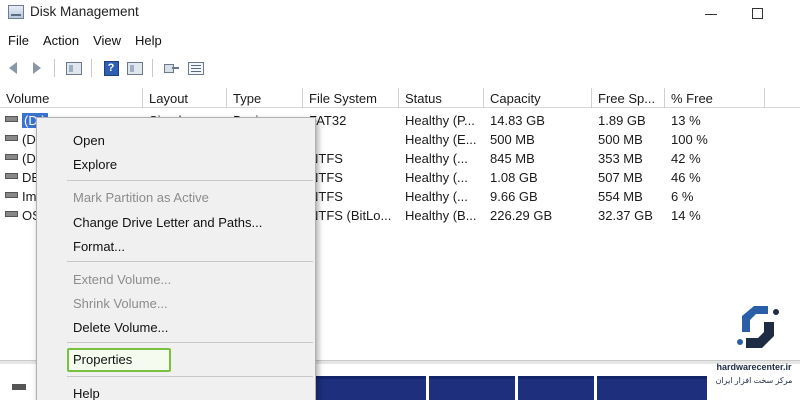 The width and height of the screenshot is (800, 400). I want to click on menu-action: Action, so click(61, 41).